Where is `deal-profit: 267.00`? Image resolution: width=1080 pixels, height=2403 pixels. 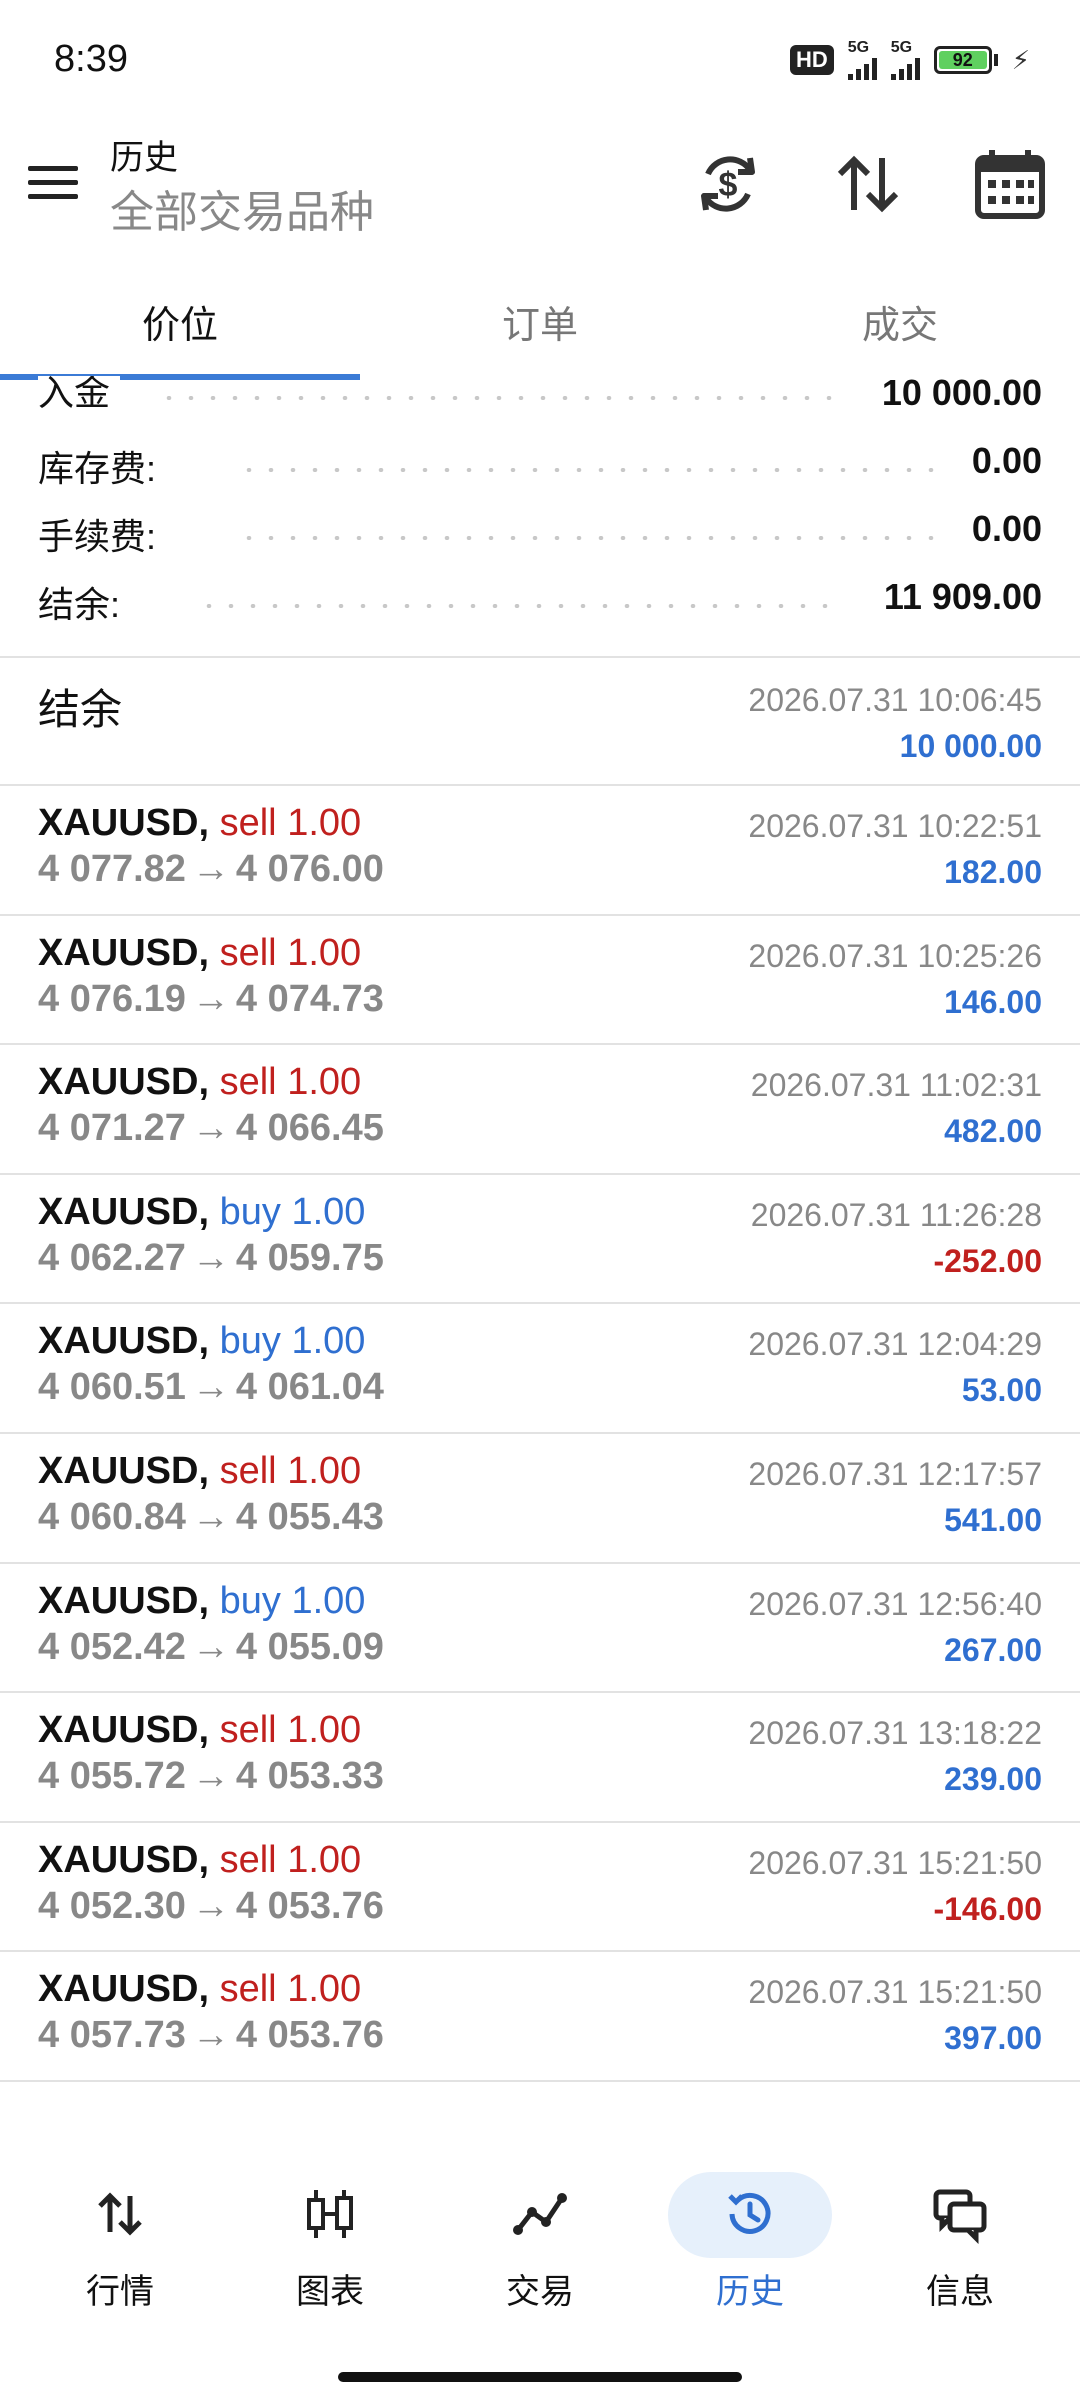 deal-profit: 267.00 is located at coordinates (993, 1650).